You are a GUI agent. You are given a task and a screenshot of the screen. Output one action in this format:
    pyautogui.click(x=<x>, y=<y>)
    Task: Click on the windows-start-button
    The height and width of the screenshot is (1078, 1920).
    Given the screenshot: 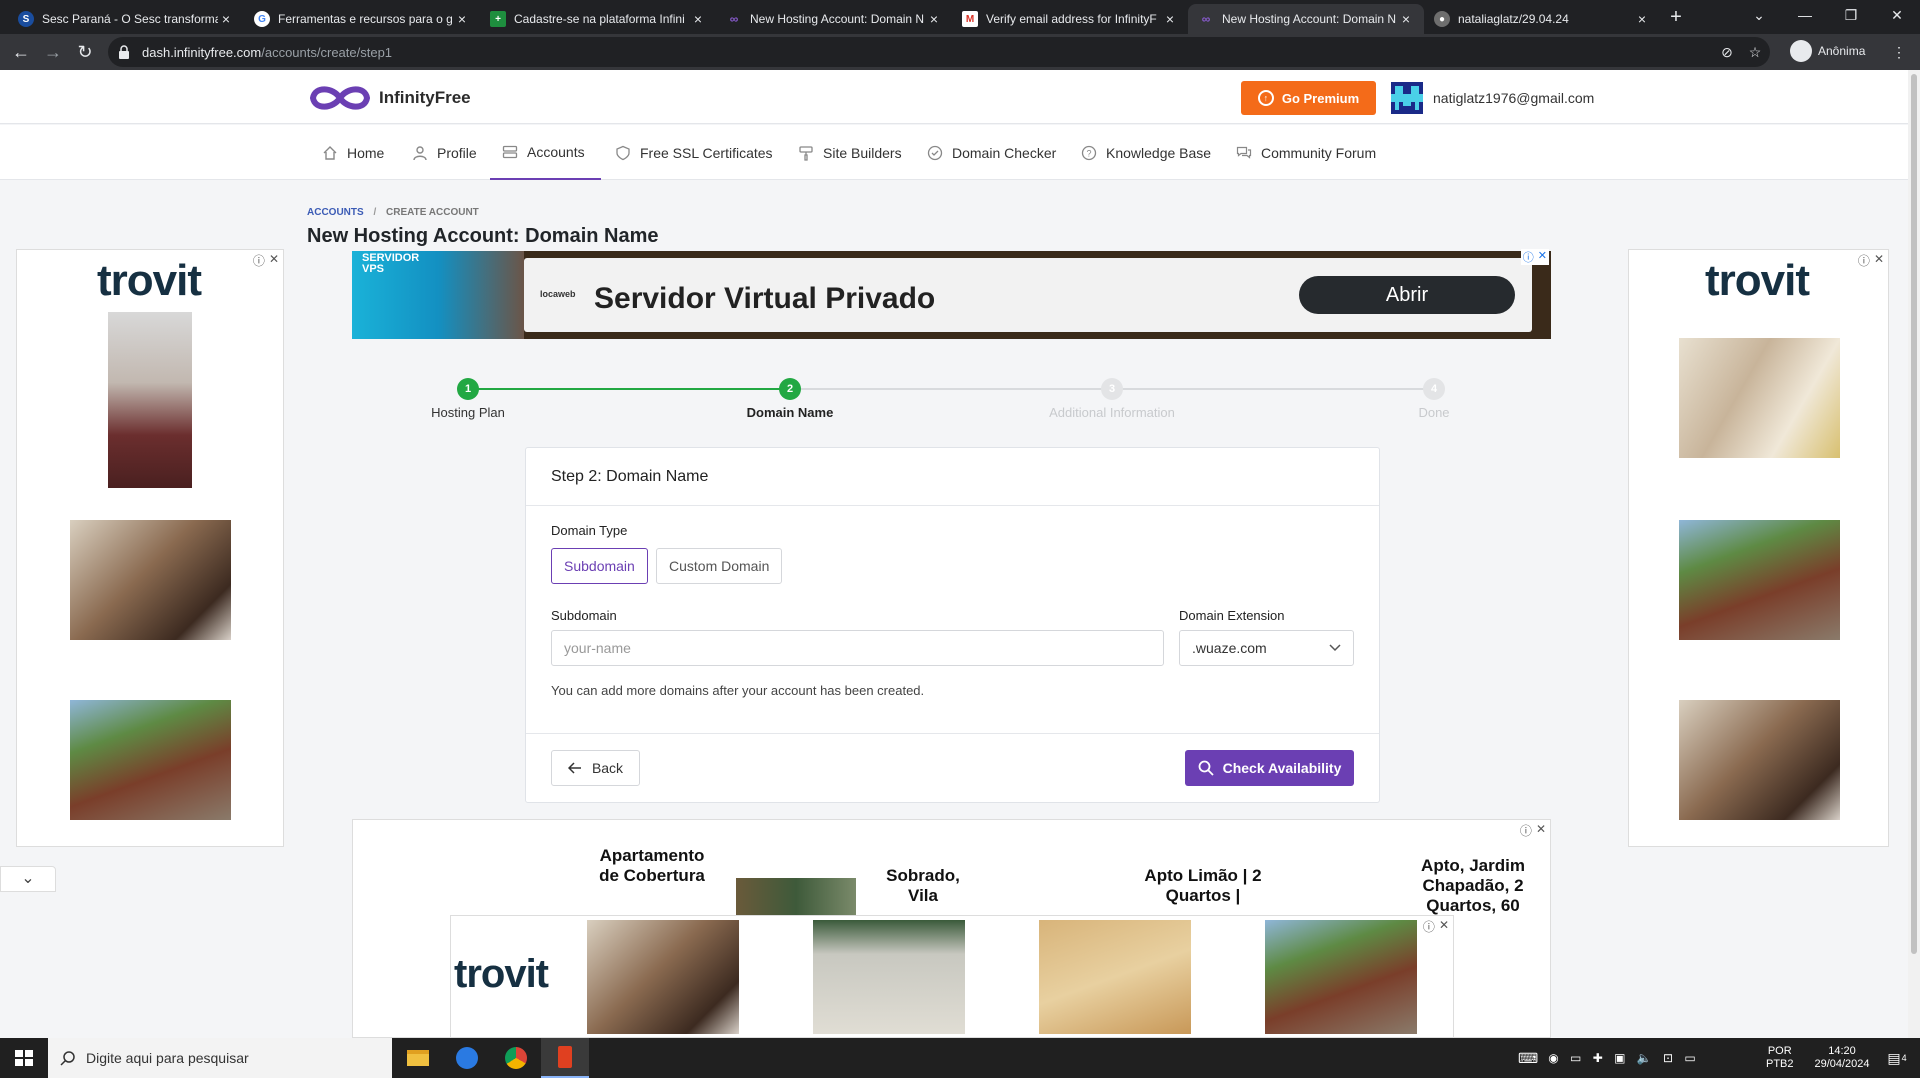 What is the action you would take?
    pyautogui.click(x=24, y=1058)
    